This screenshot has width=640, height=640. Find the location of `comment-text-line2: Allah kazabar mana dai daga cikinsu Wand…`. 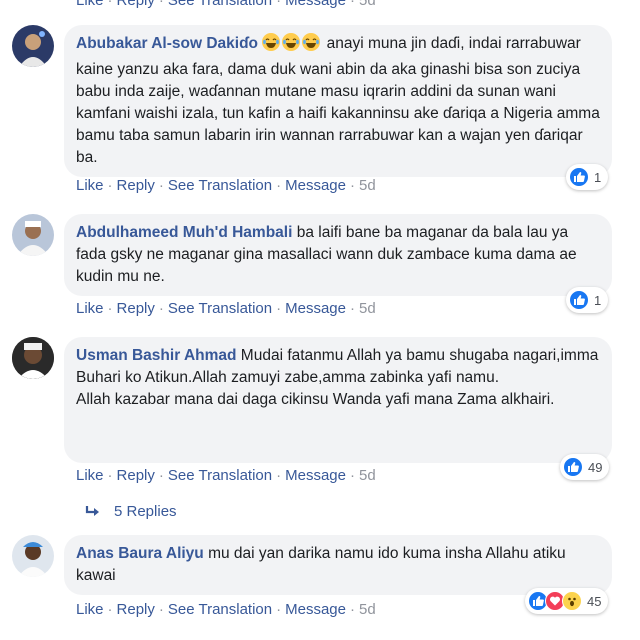

comment-text-line2: Allah kazabar mana dai daga cikinsu Wand… is located at coordinates (315, 399).